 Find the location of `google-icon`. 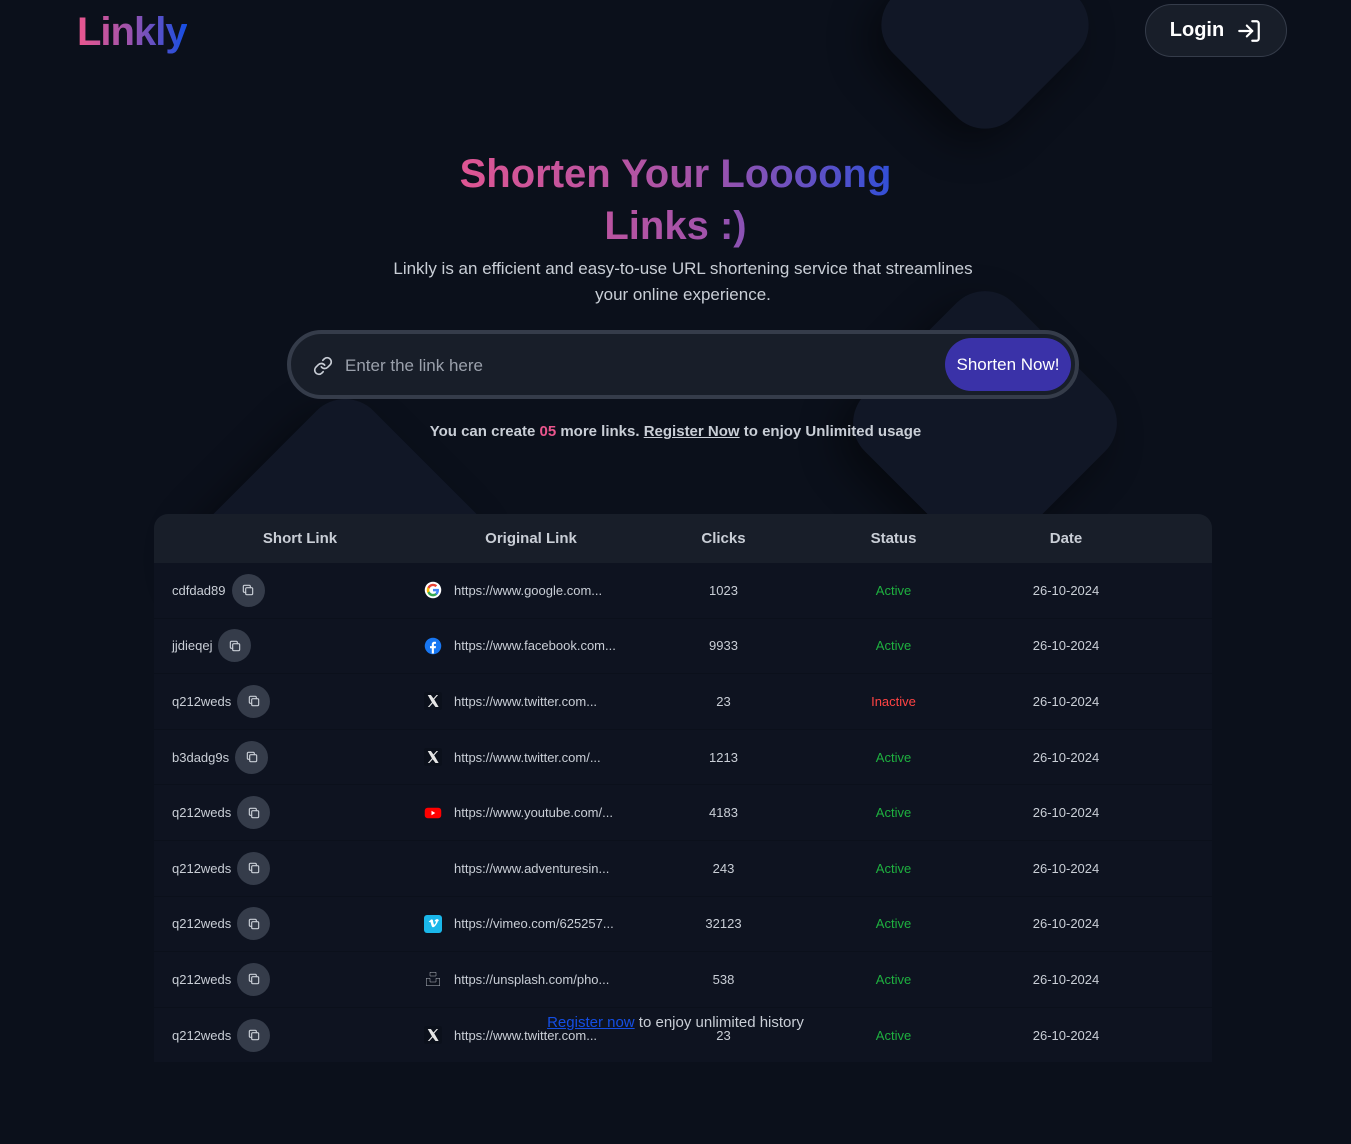

google-icon is located at coordinates (433, 590).